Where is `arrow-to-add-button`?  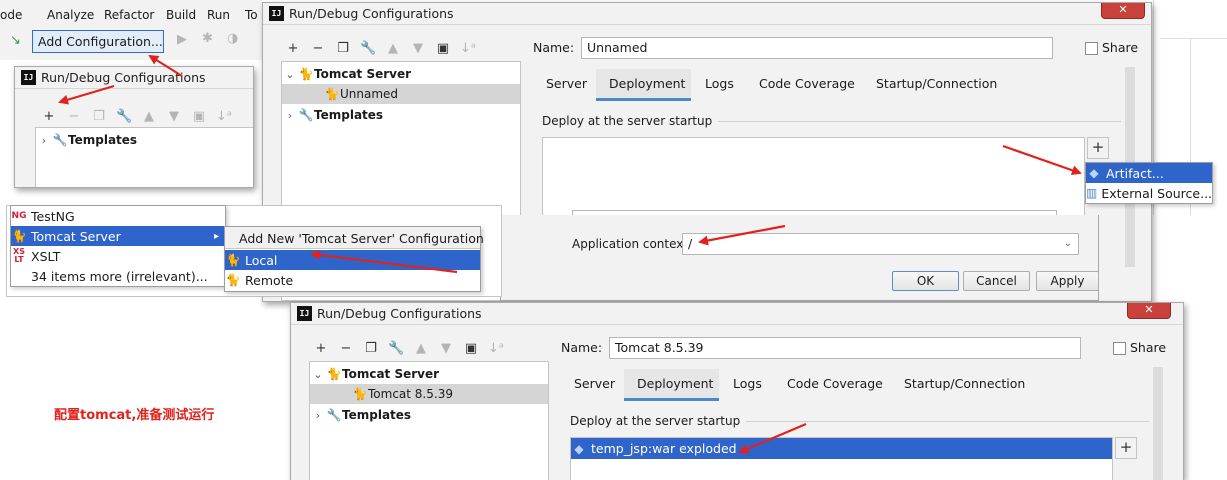
arrow-to-add-button is located at coordinates (86, 94).